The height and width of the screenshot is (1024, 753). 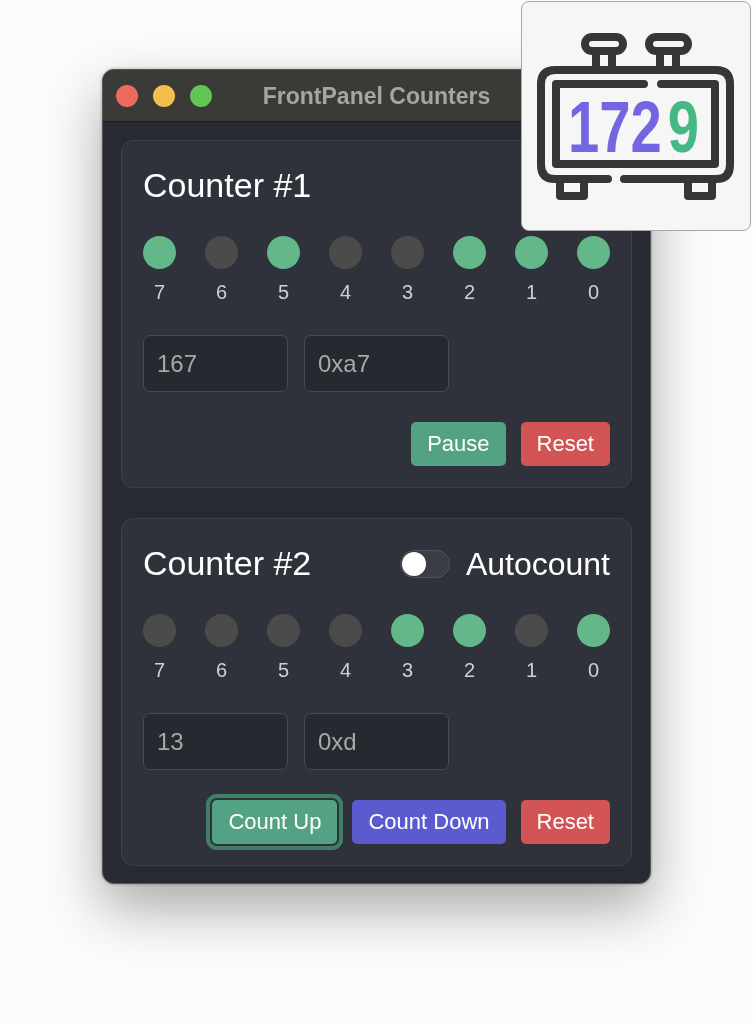 I want to click on value-field: 0xd, so click(x=376, y=741).